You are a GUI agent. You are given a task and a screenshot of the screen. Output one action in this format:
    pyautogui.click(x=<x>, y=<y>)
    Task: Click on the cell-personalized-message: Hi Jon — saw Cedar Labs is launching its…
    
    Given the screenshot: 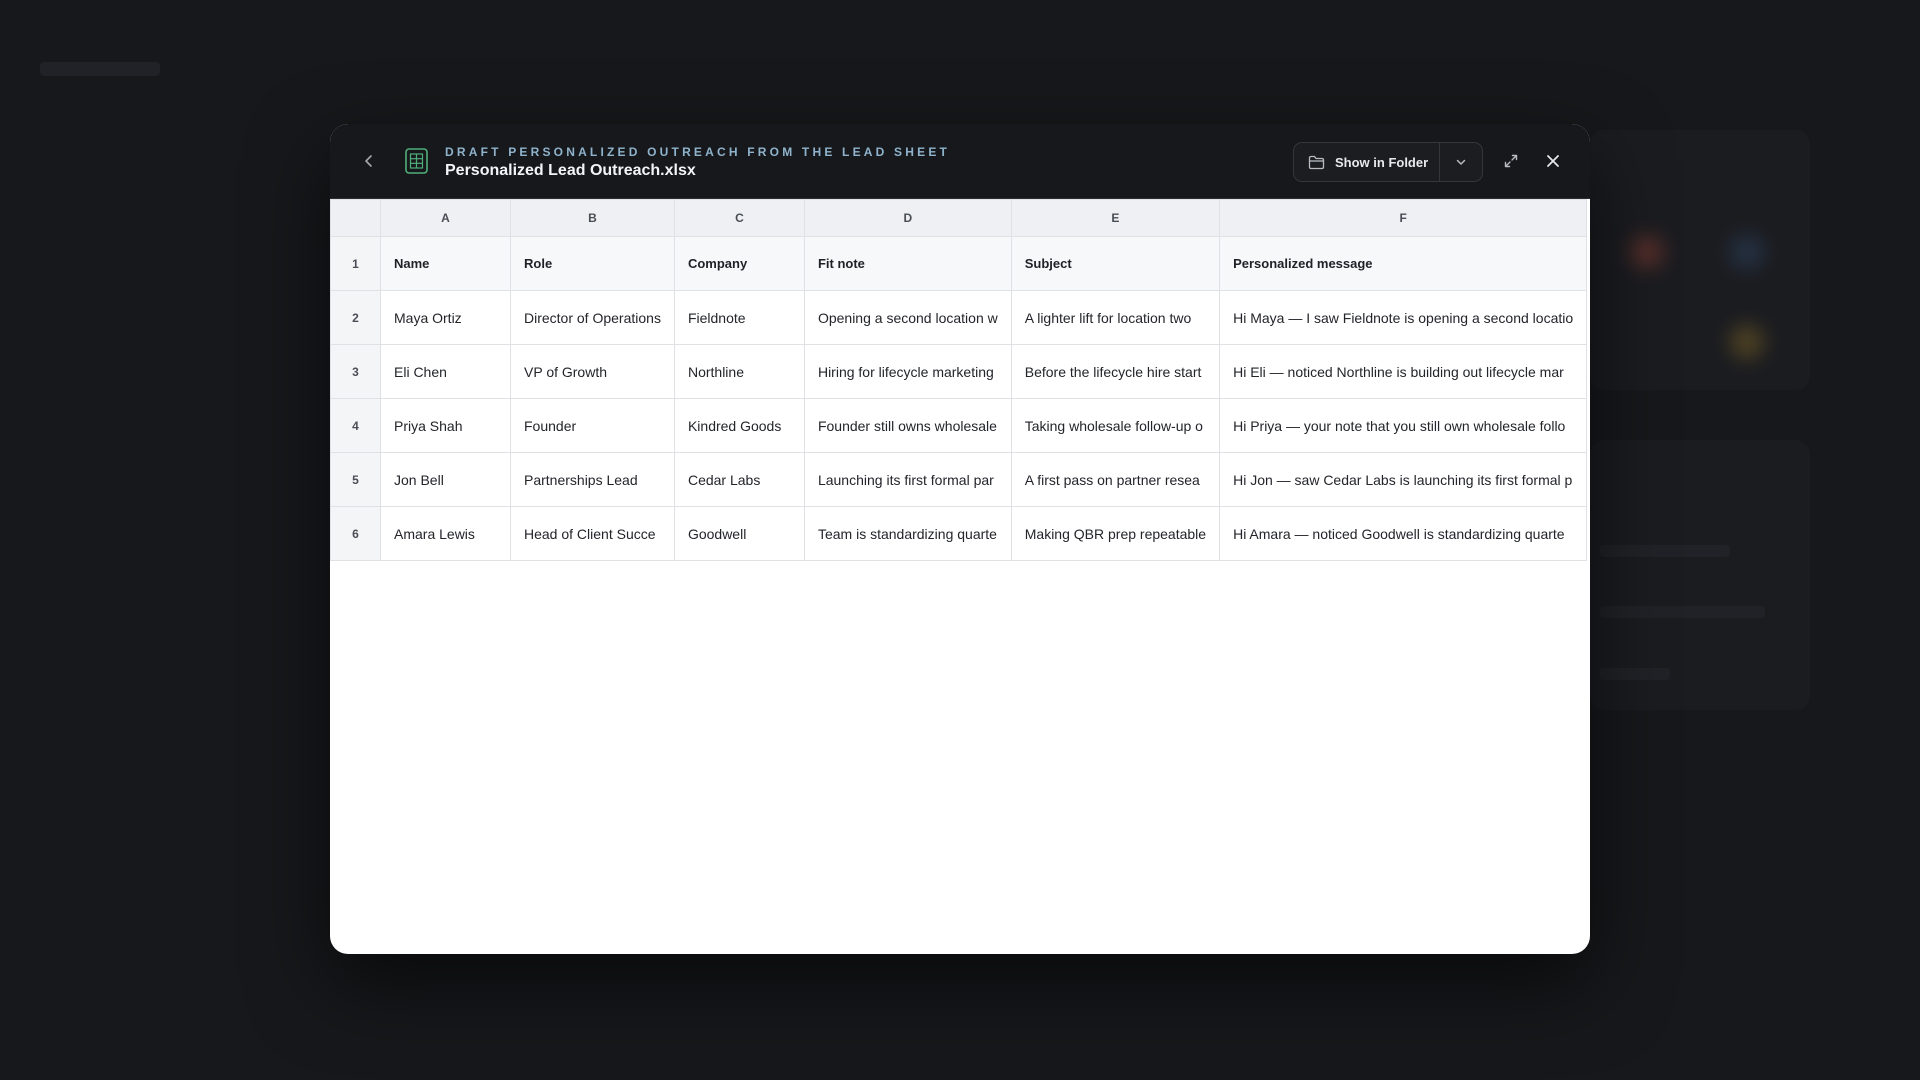 What is the action you would take?
    pyautogui.click(x=1403, y=479)
    